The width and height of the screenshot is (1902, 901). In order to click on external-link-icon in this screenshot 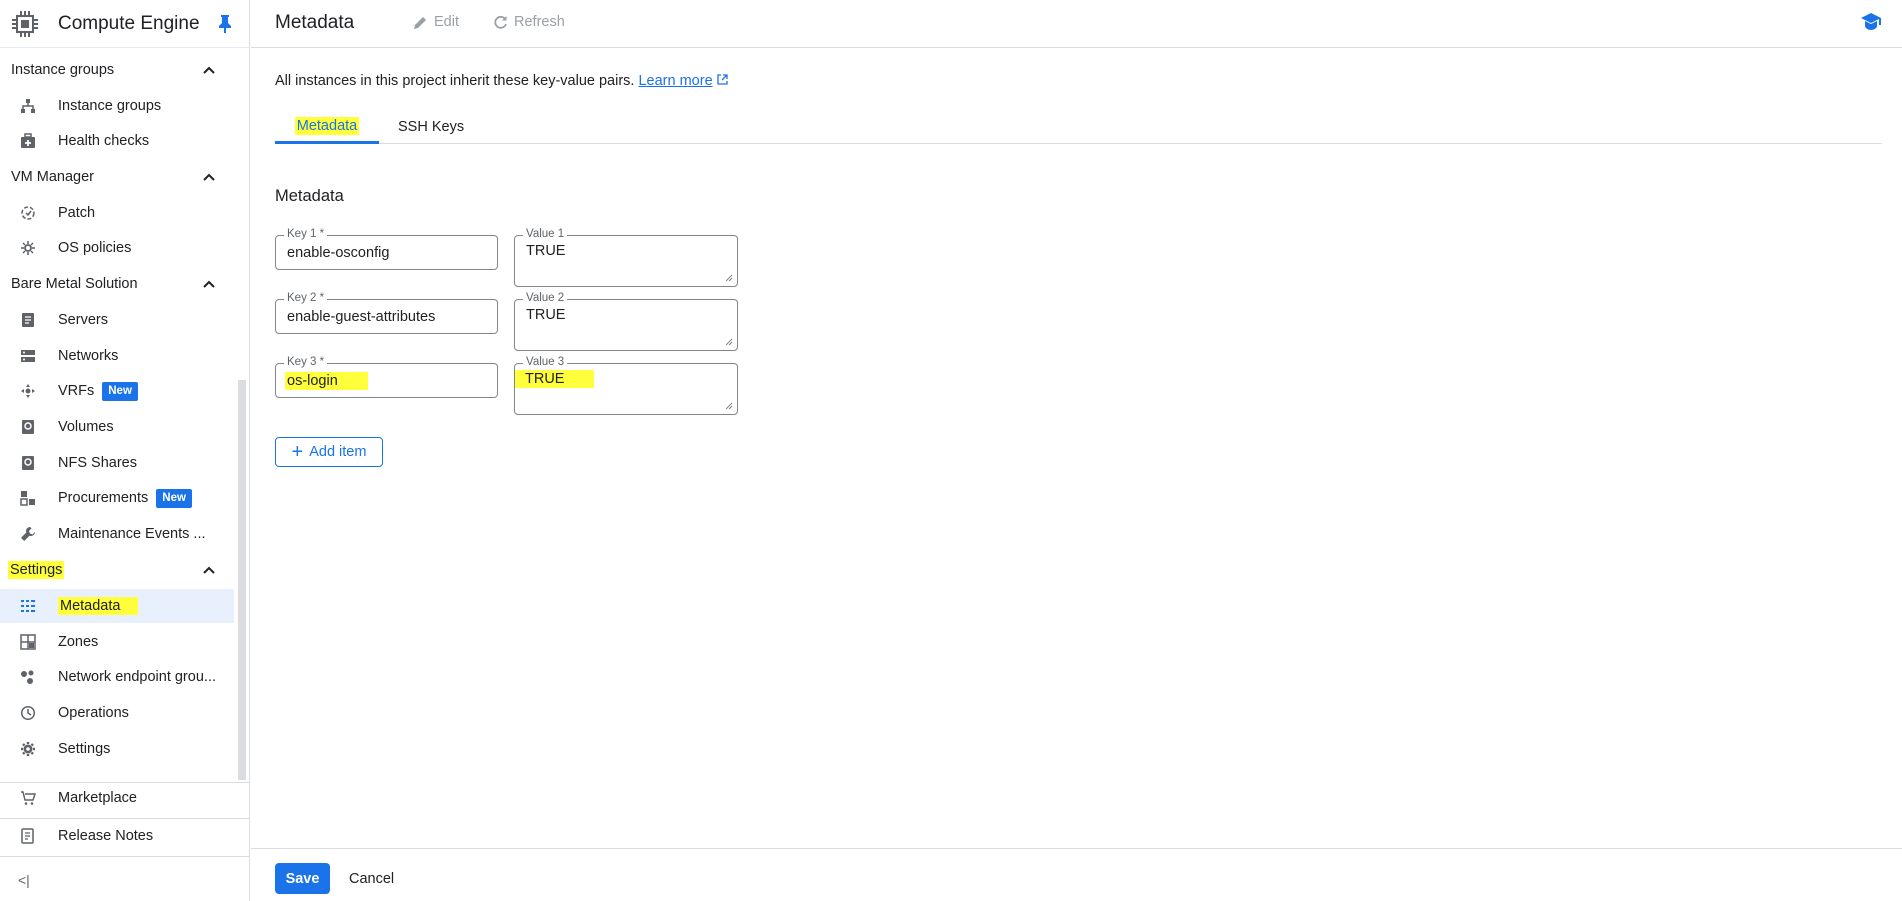, I will do `click(722, 79)`.